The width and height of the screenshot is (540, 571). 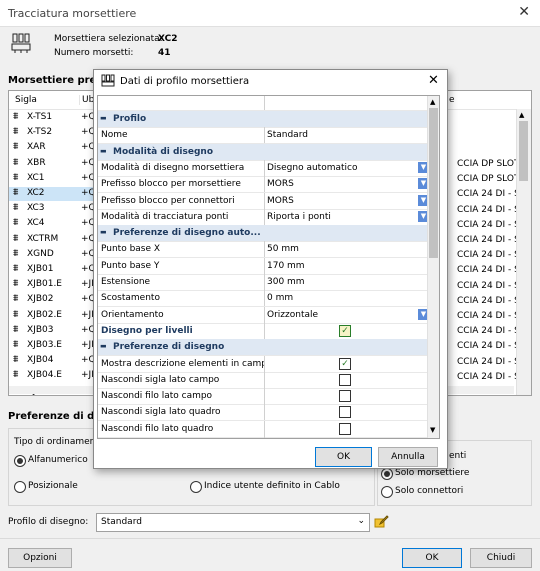 I want to click on sort-type-label: Tipo di ordinamento, so click(x=59, y=442).